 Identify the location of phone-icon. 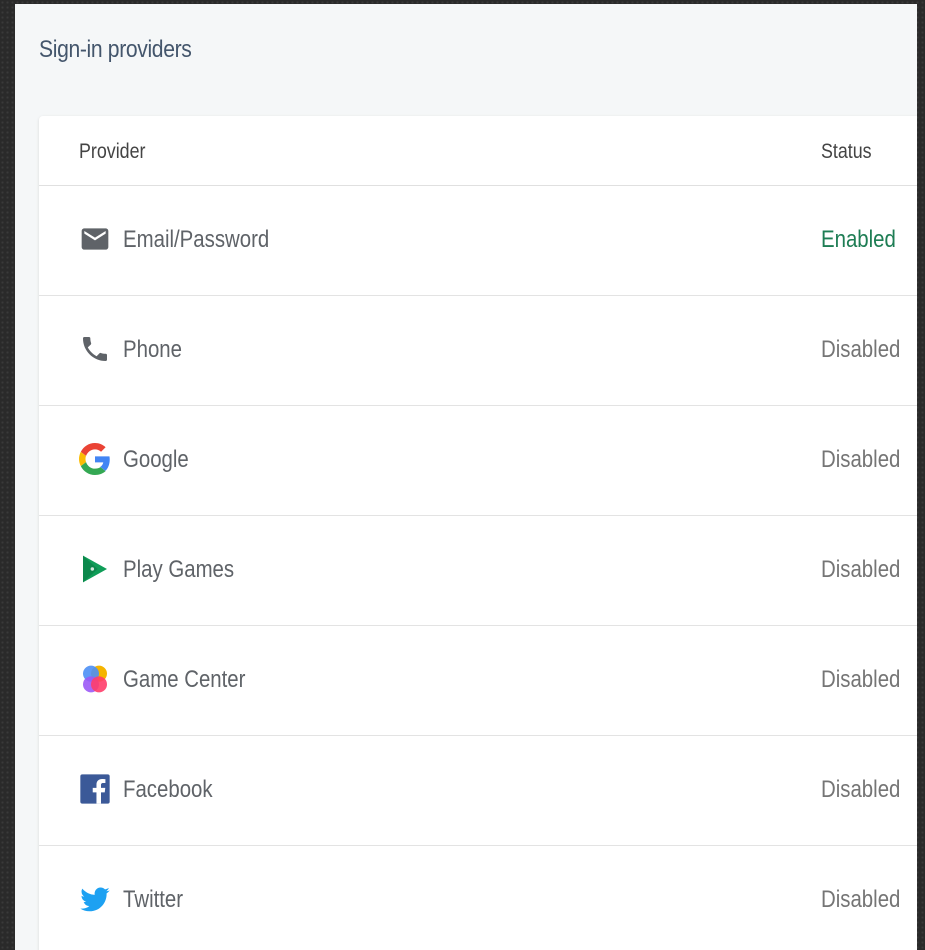
(95, 349).